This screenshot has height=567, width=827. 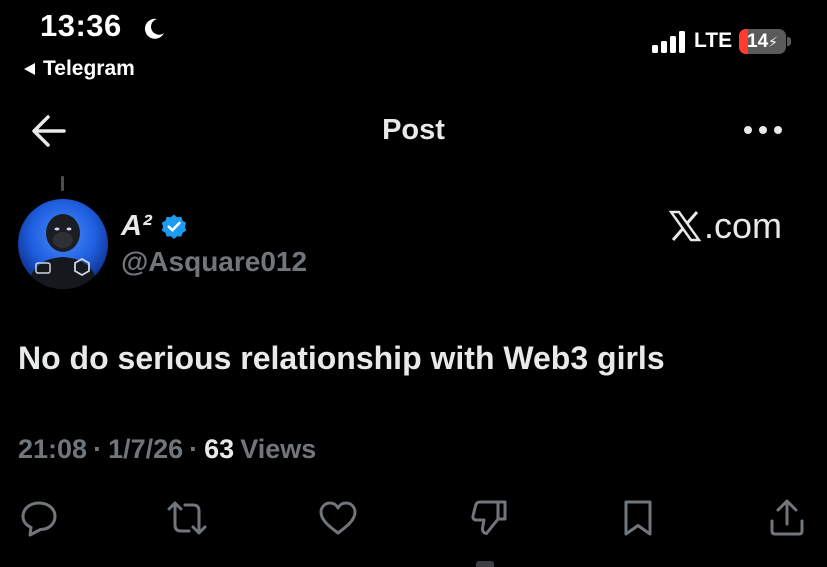 What do you see at coordinates (713, 40) in the screenshot?
I see `network-type: LTE` at bounding box center [713, 40].